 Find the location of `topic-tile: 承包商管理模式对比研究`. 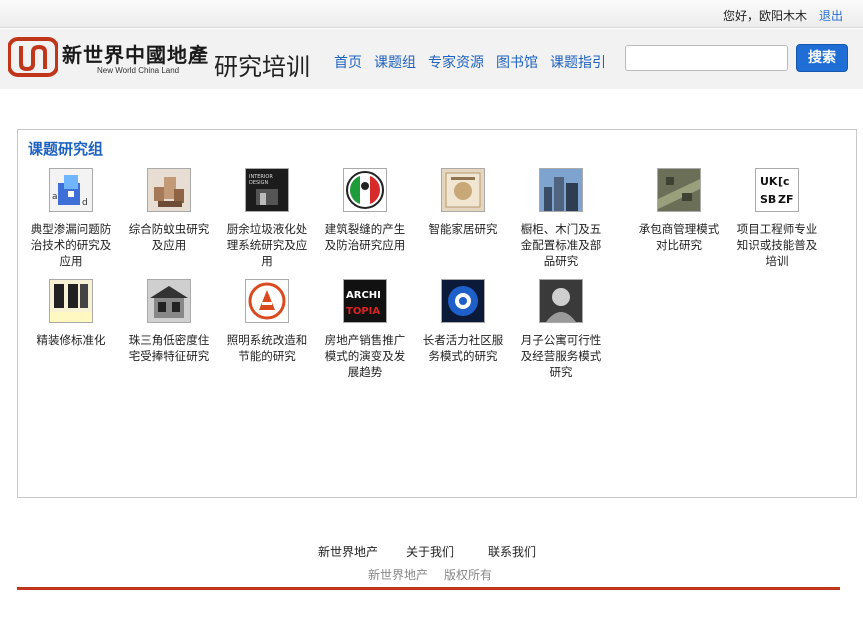

topic-tile: 承包商管理模式对比研究 is located at coordinates (679, 210).